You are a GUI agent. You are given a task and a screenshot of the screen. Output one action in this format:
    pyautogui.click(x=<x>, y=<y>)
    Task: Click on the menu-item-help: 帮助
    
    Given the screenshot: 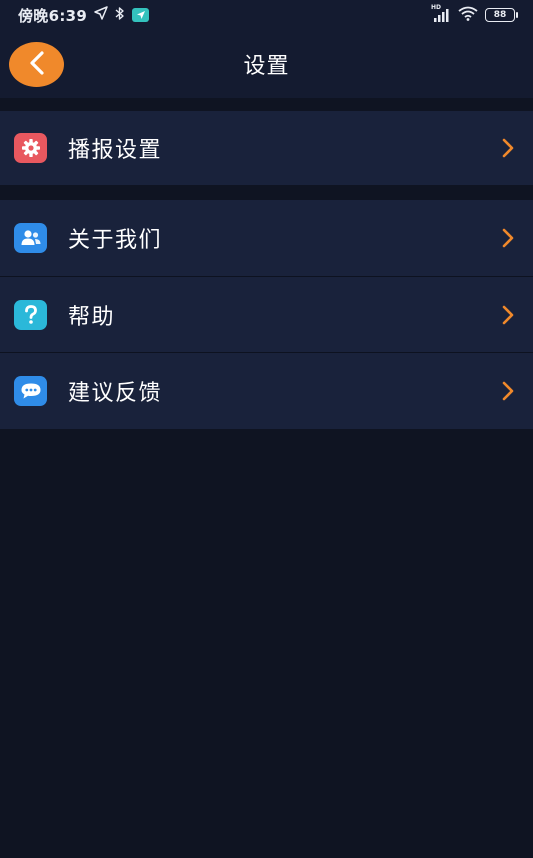 What is the action you would take?
    pyautogui.click(x=266, y=314)
    